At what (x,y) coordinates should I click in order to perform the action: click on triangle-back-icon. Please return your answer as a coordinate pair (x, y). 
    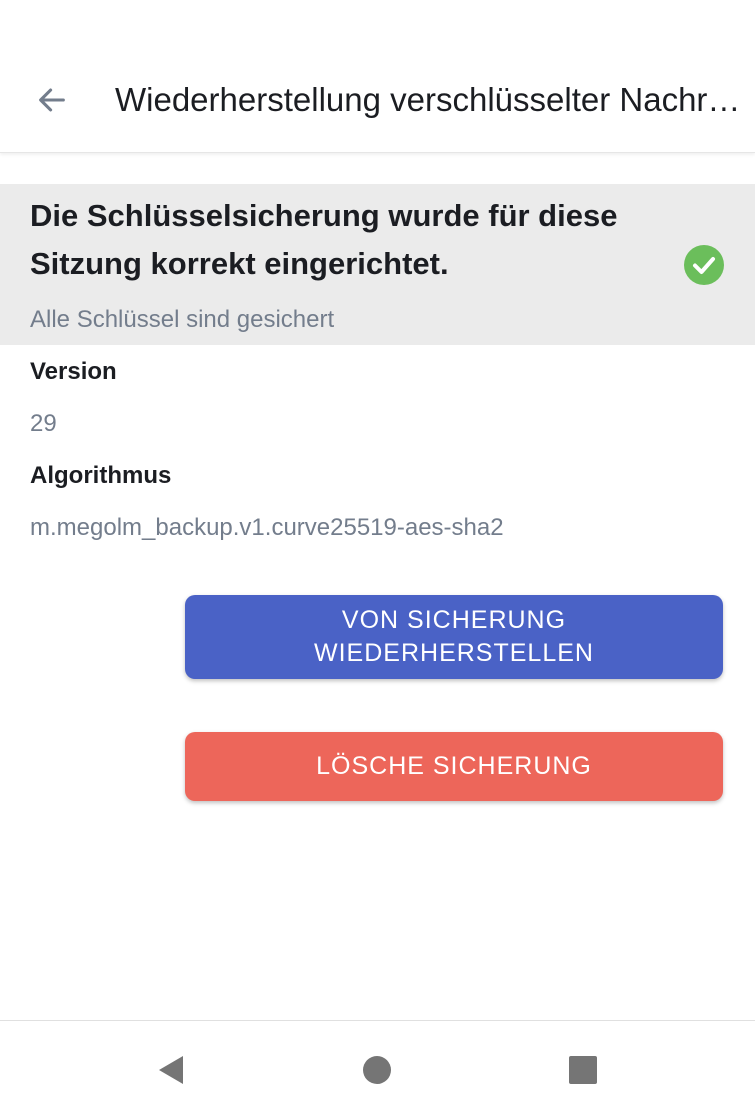
    Looking at the image, I should click on (171, 1070).